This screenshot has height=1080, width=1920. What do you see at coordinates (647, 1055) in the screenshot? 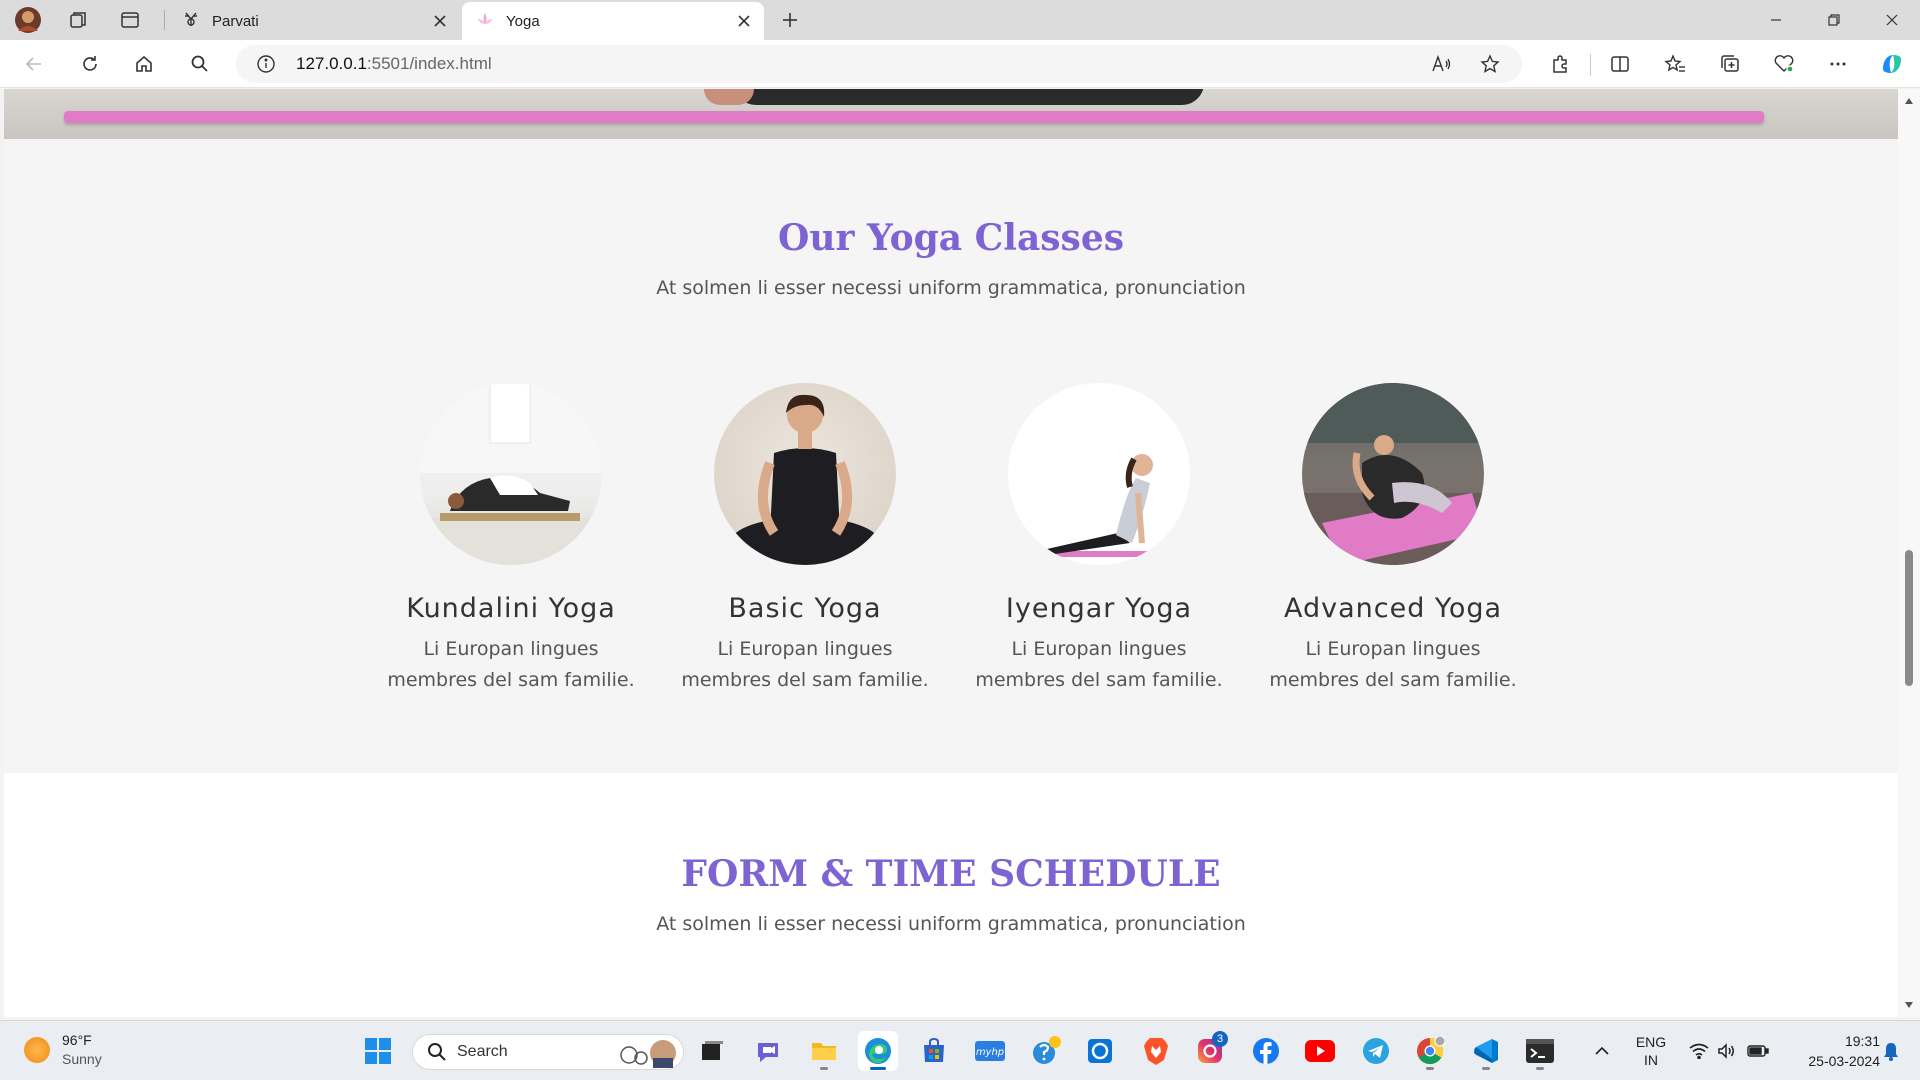
I see `search-highlight-icon` at bounding box center [647, 1055].